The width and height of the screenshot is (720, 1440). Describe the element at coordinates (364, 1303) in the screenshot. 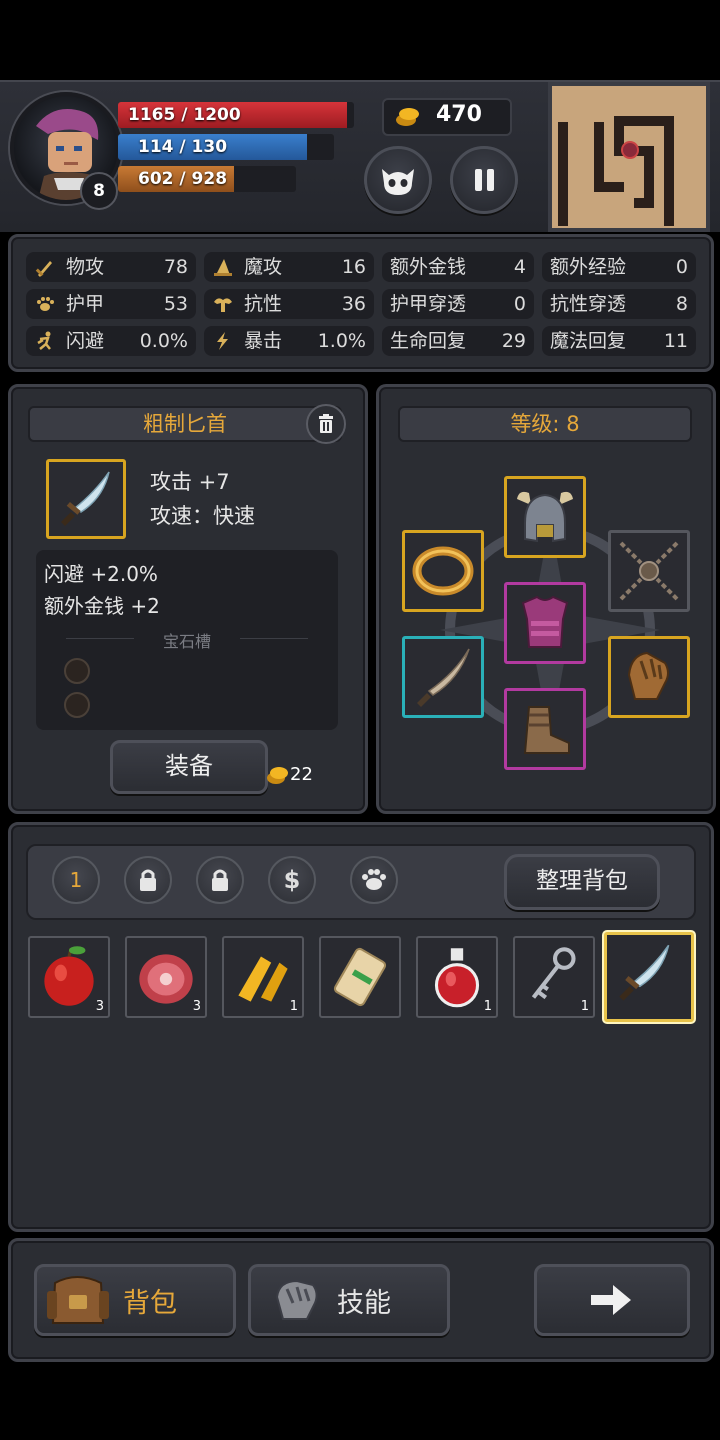

I see `skills-tab-label: 技能` at that location.